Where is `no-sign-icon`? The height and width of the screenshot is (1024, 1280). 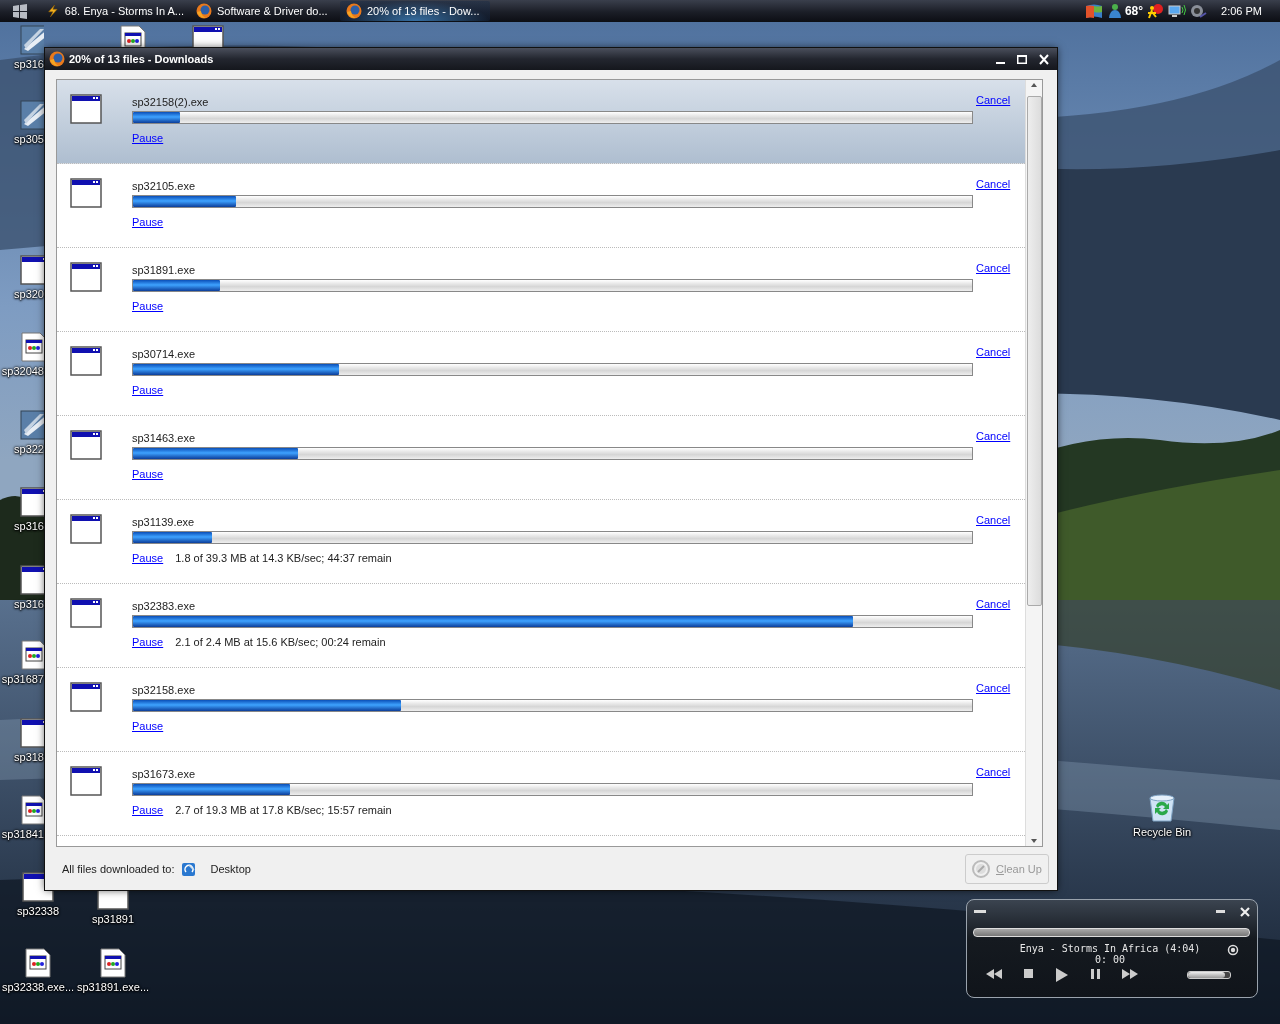
no-sign-icon is located at coordinates (981, 868).